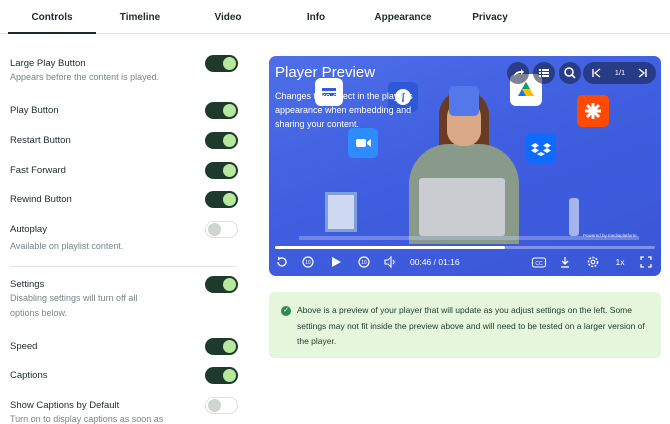 The image size is (670, 424). What do you see at coordinates (316, 17) in the screenshot?
I see `tab-info: Info` at bounding box center [316, 17].